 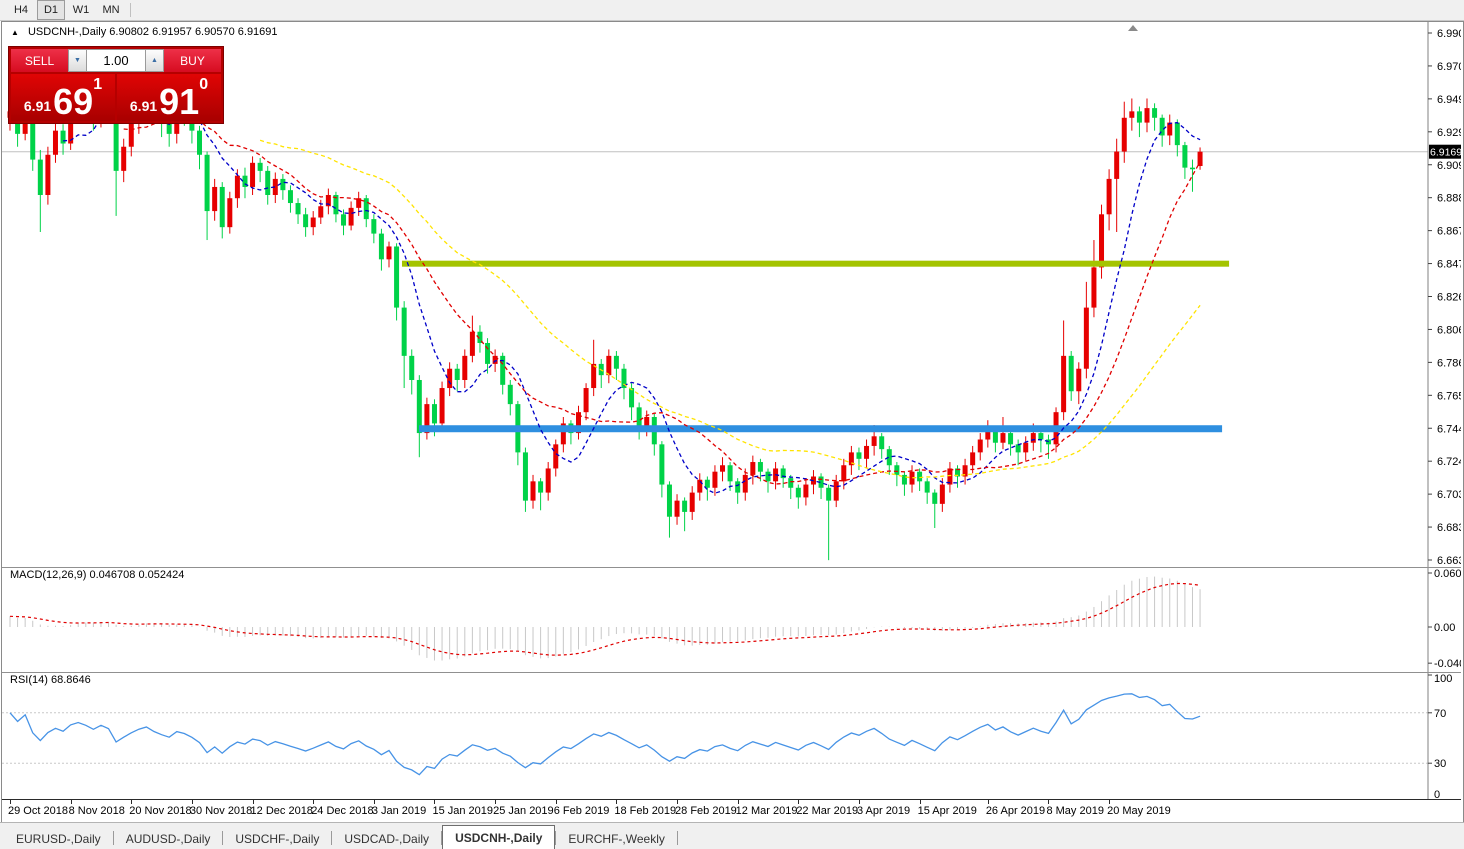 I want to click on chart-tab-usdcnh: USDCNH-,Daily, so click(x=499, y=837).